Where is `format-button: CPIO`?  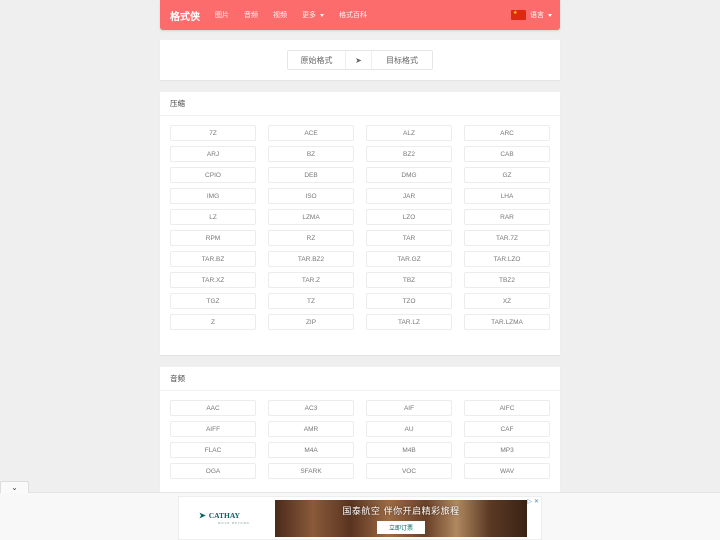
format-button: CPIO is located at coordinates (213, 175).